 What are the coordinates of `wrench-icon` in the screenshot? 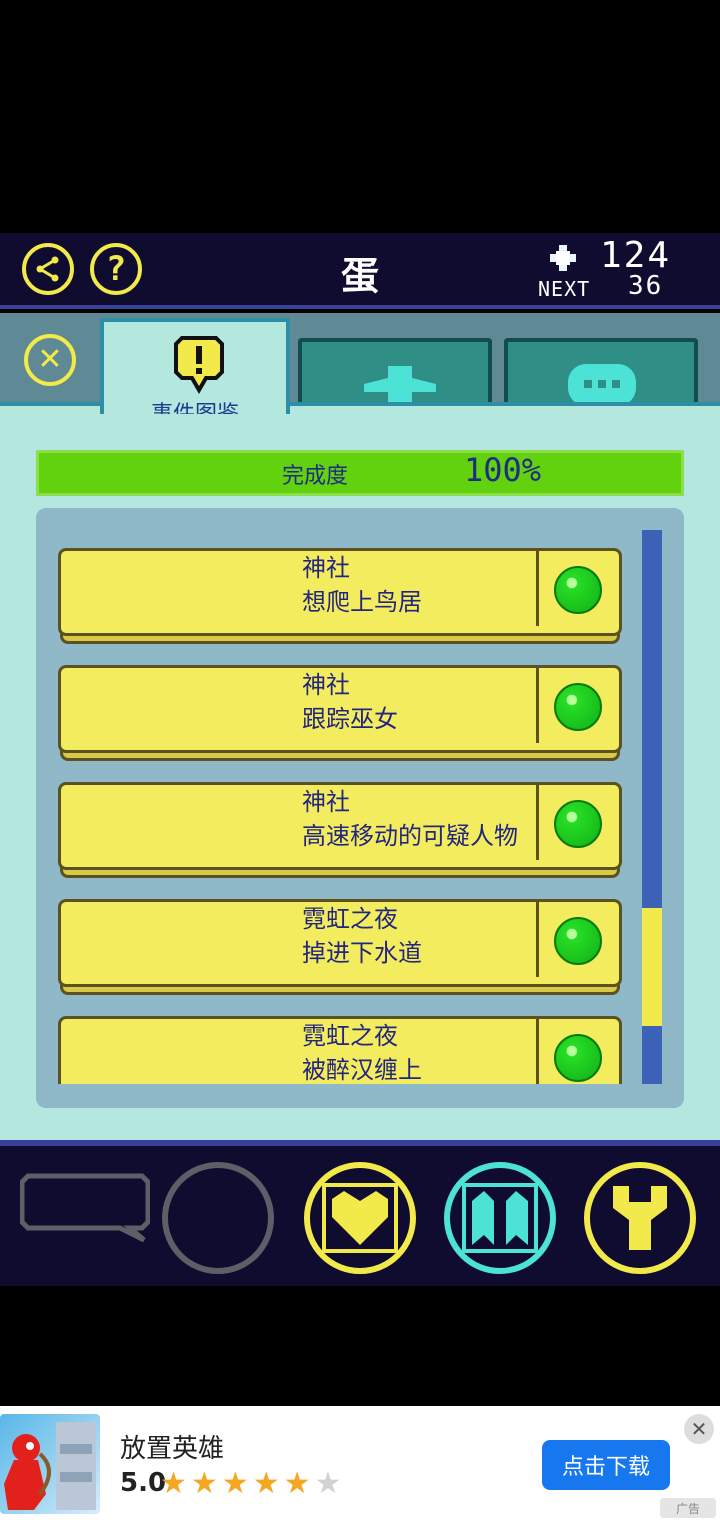 It's located at (640, 1218).